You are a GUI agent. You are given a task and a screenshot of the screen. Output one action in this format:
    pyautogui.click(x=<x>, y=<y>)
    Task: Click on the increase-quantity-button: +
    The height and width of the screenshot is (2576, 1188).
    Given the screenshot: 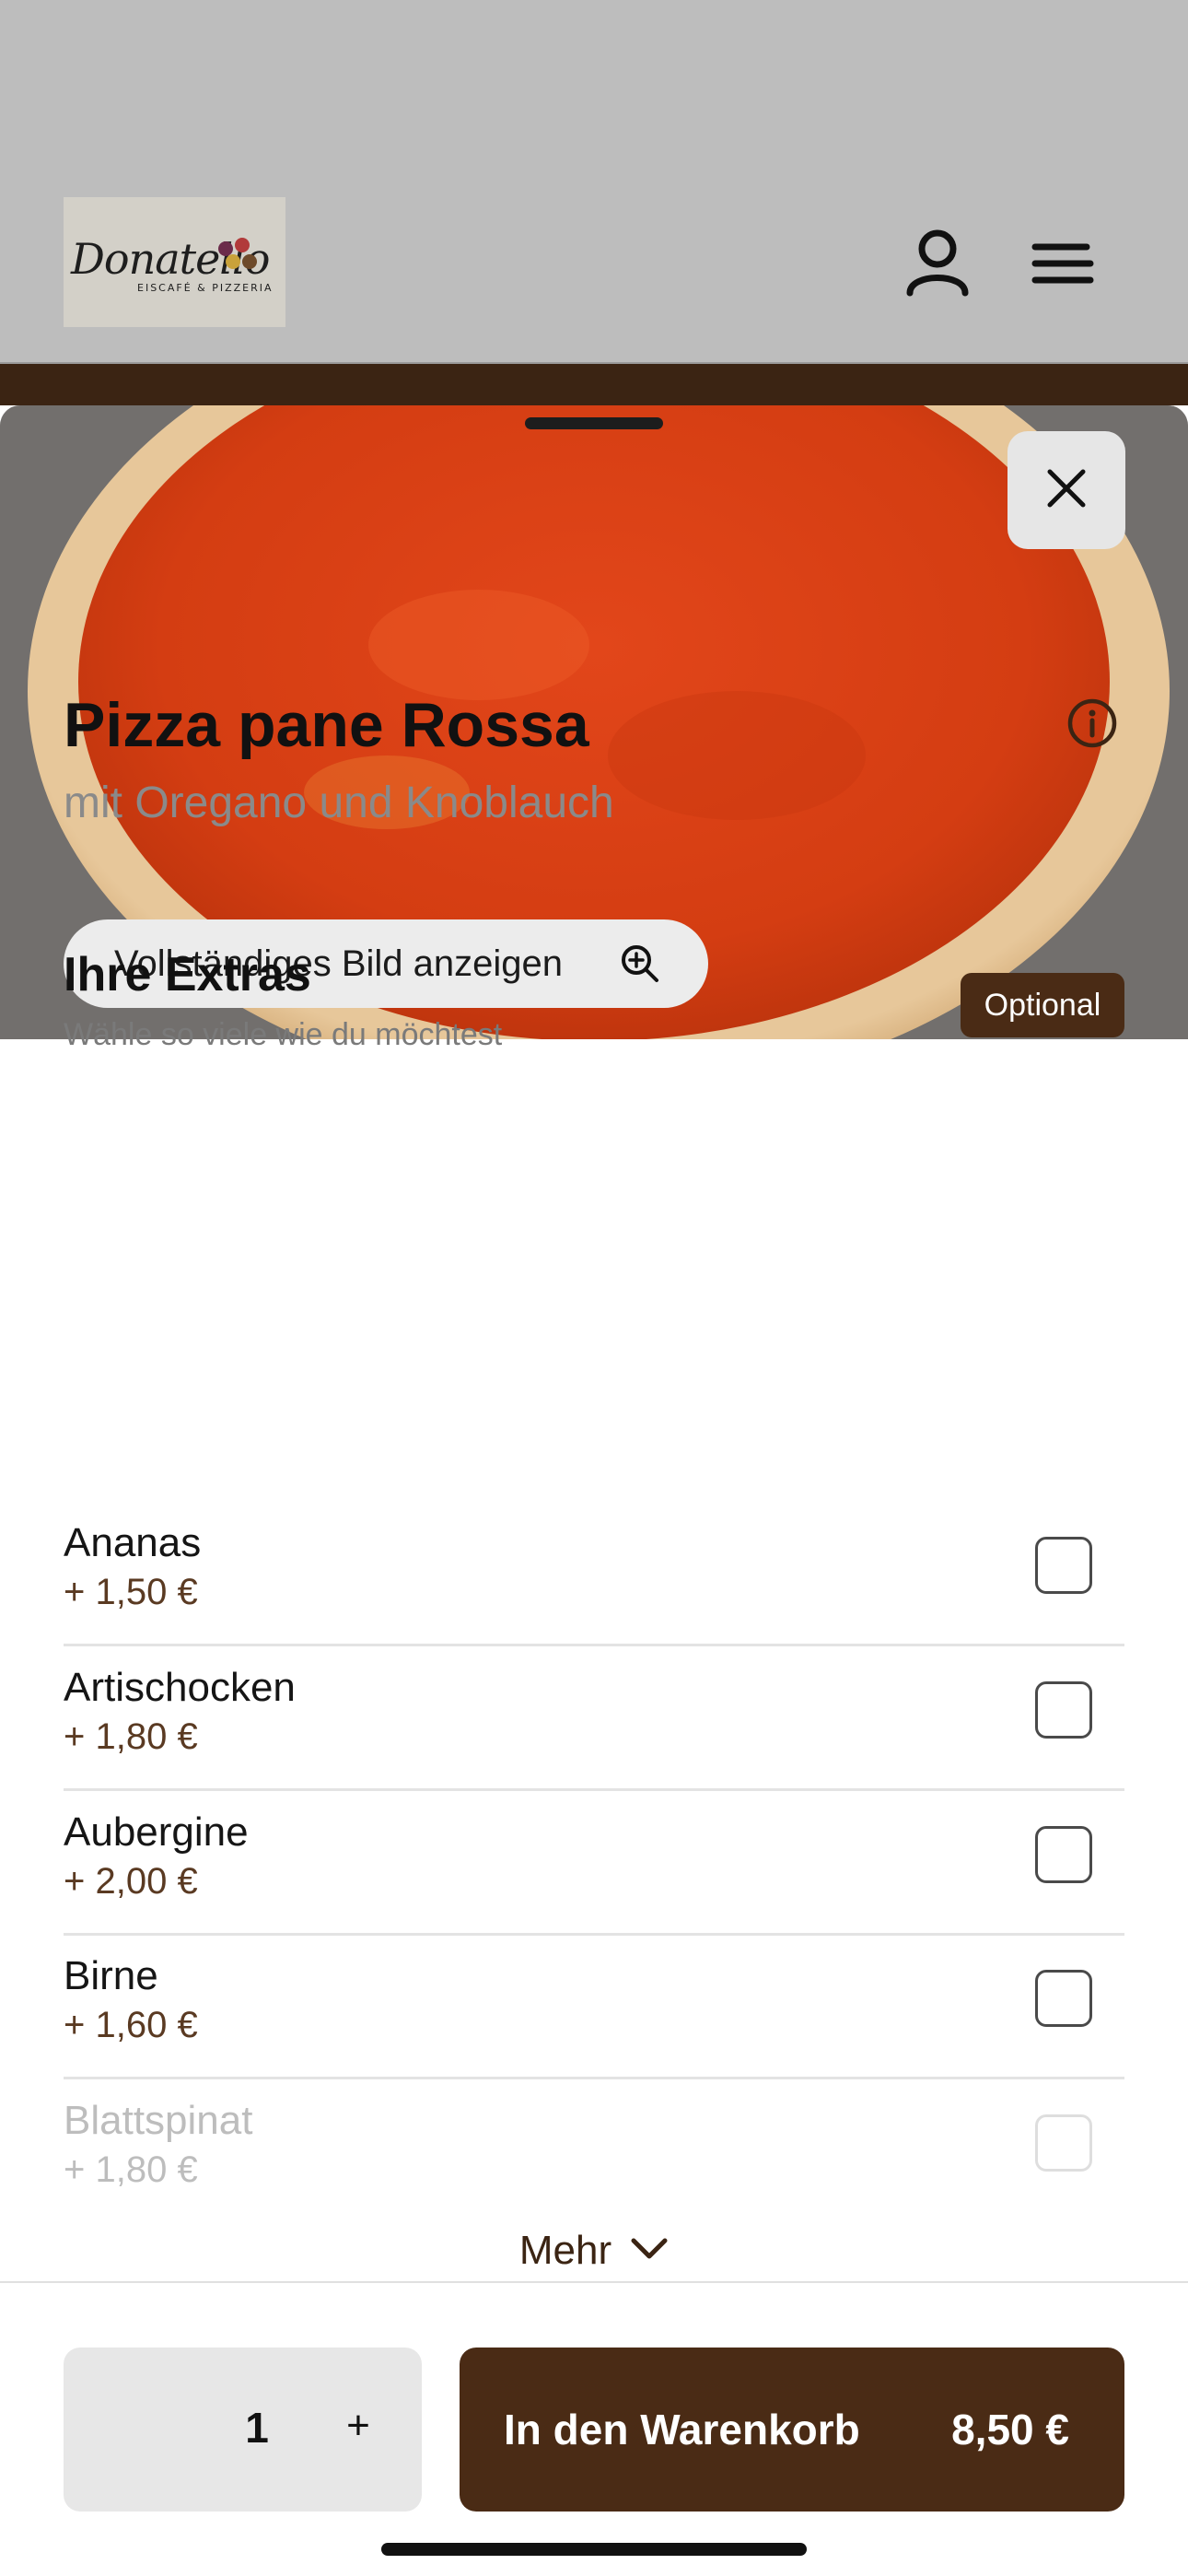 What is the action you would take?
    pyautogui.click(x=358, y=2426)
    